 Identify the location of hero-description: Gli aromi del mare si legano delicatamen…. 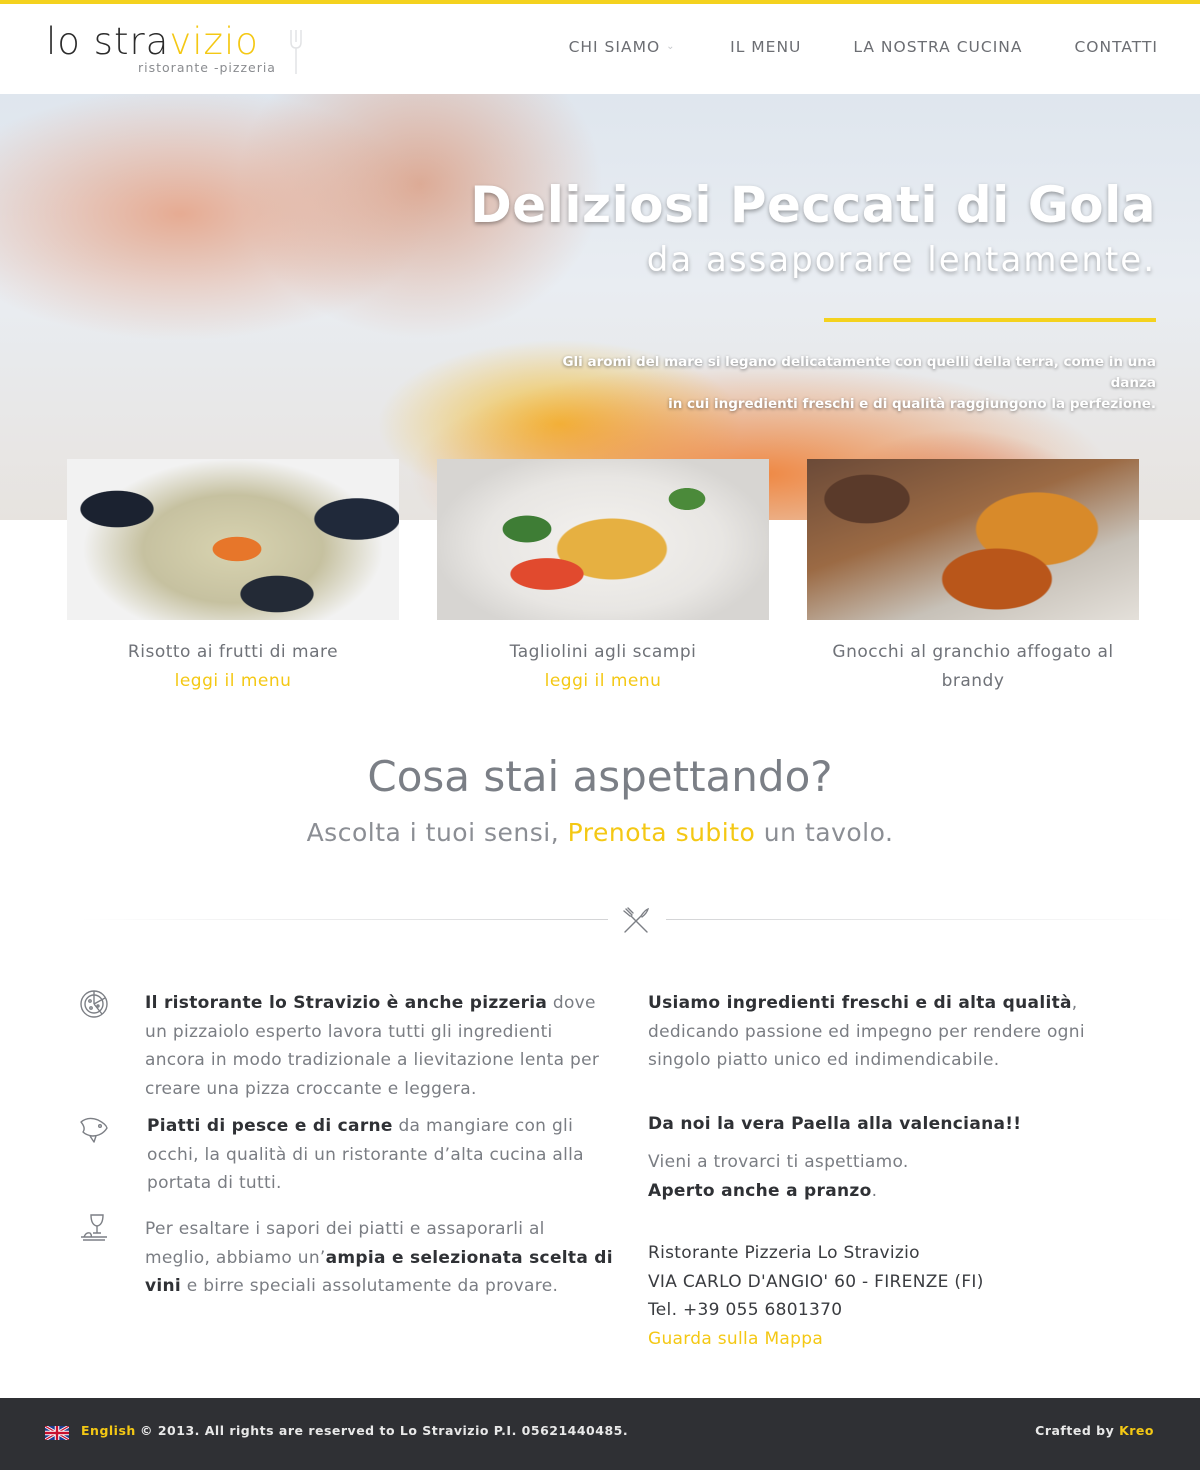
(859, 383).